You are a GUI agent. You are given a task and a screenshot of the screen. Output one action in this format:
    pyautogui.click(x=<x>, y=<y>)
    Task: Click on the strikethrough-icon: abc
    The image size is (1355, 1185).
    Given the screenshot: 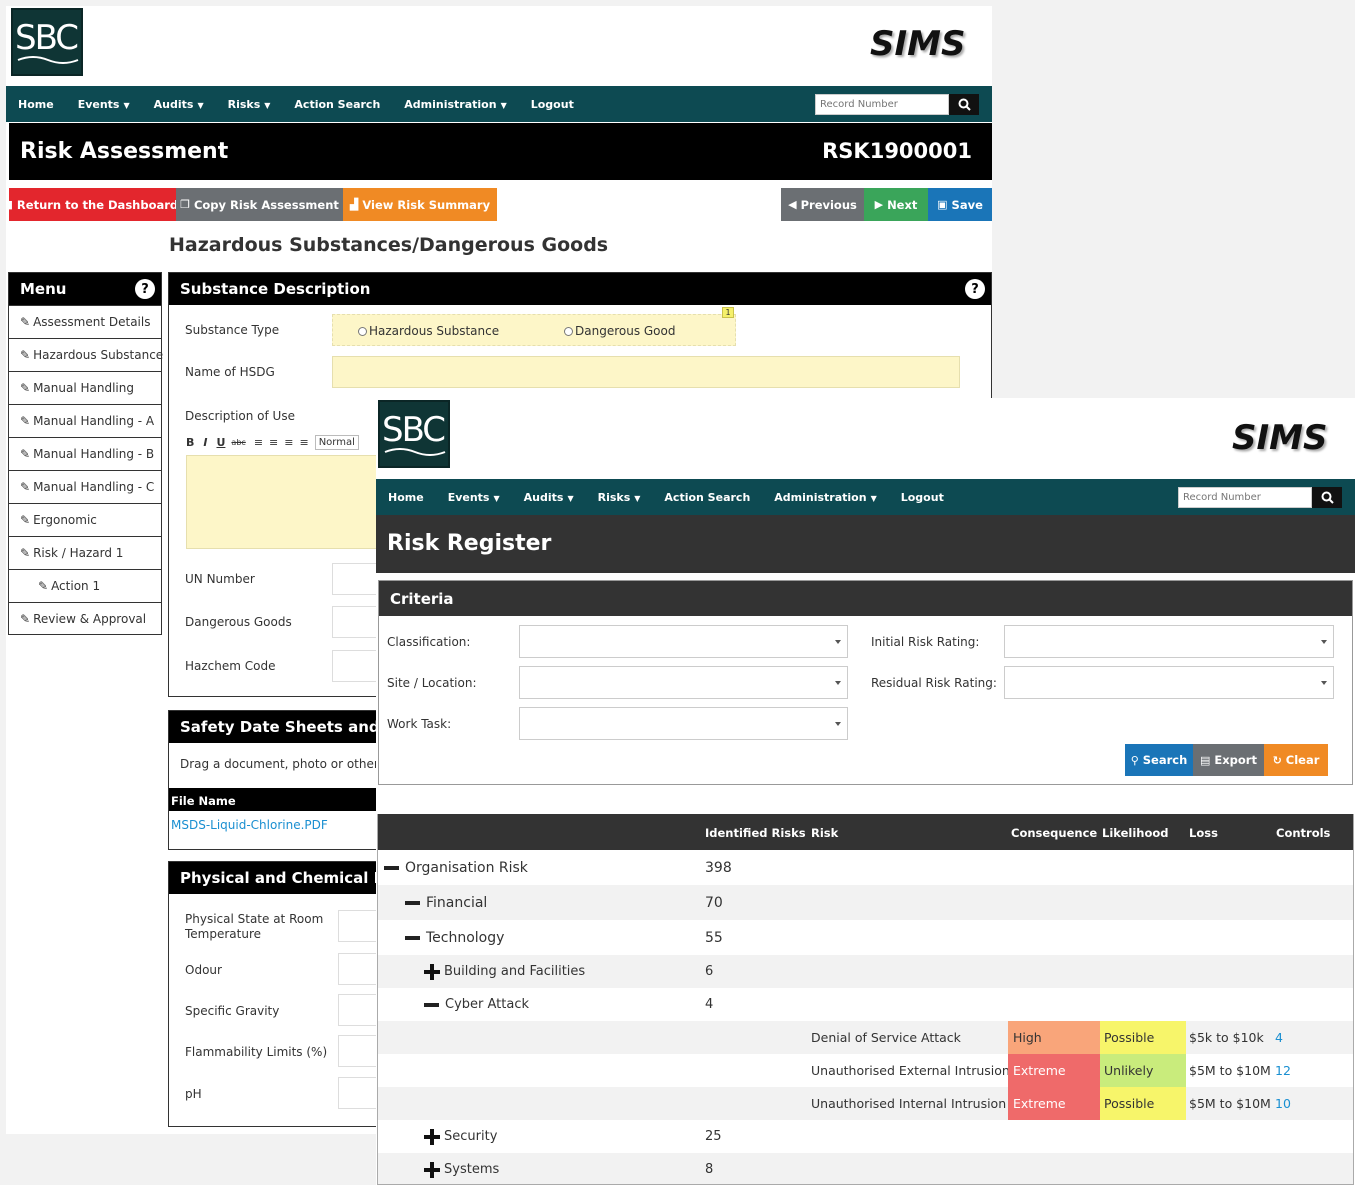 What is the action you would take?
    pyautogui.click(x=238, y=442)
    